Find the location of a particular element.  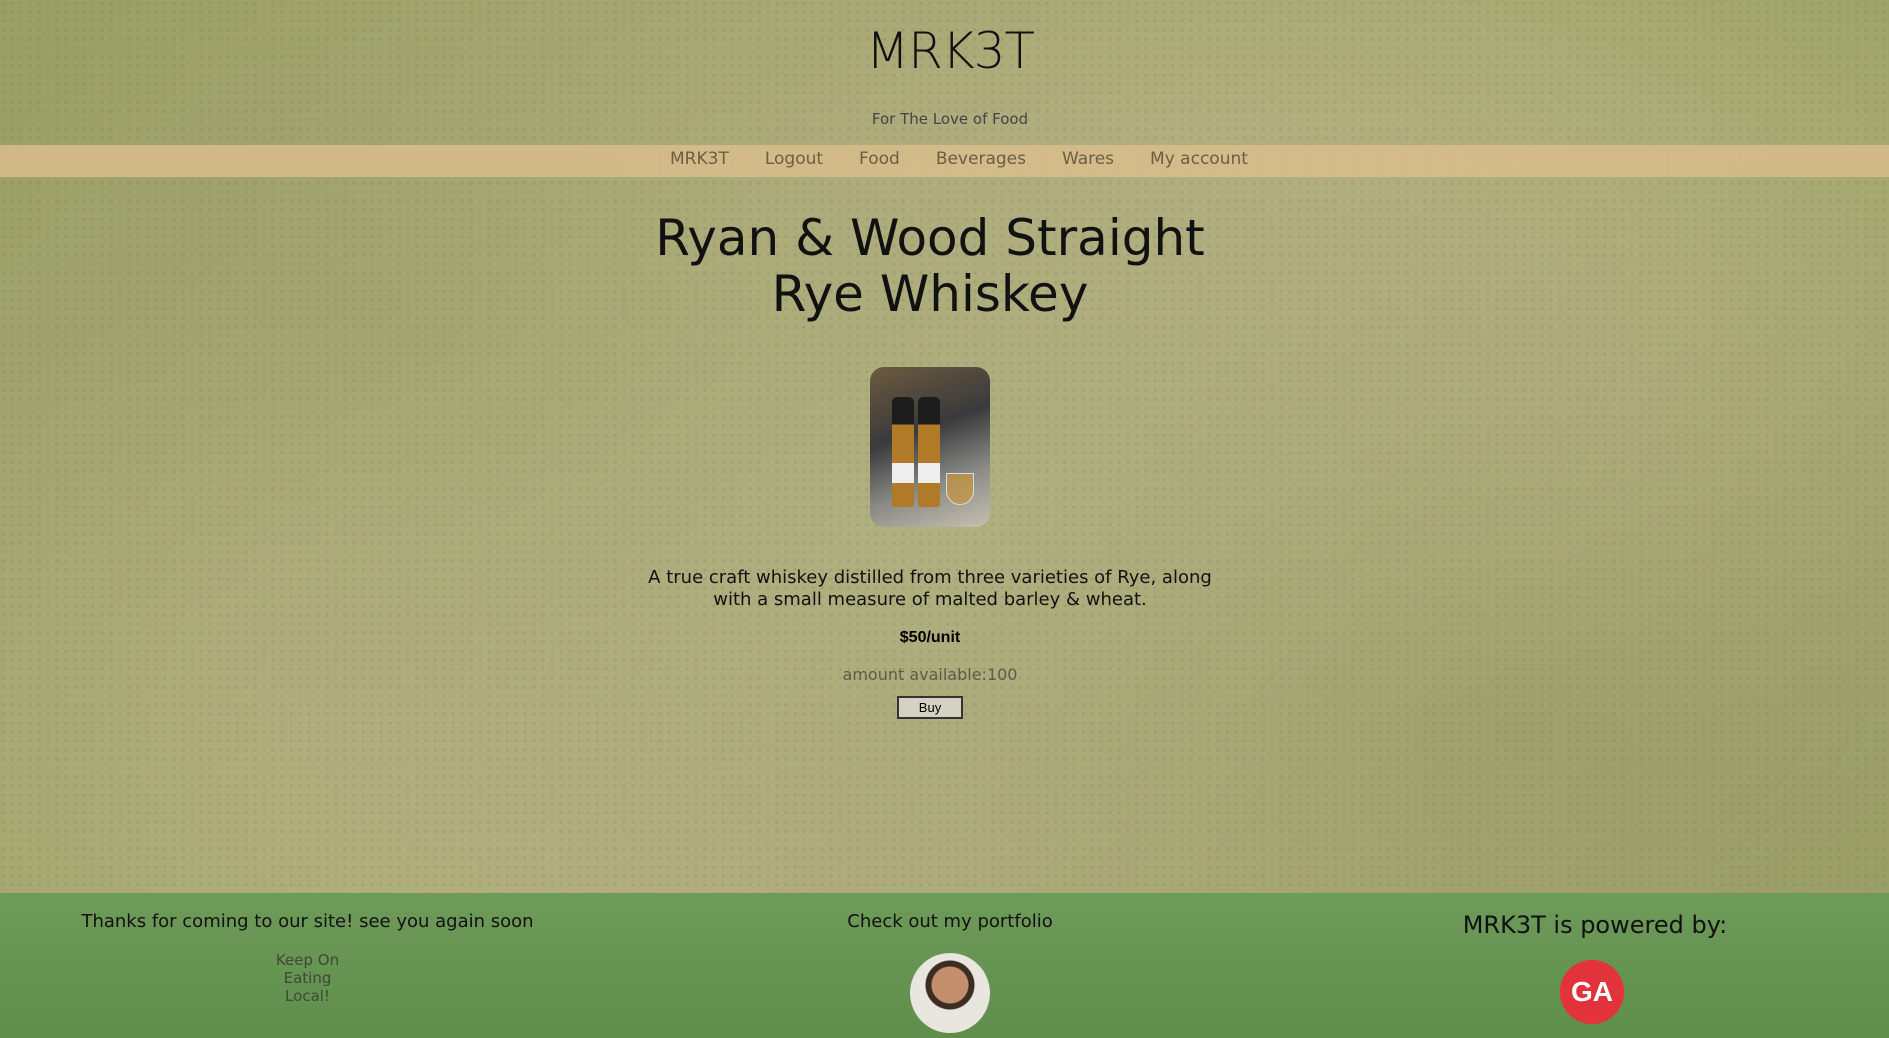

footer-tagline-line: Eating is located at coordinates (307, 978).